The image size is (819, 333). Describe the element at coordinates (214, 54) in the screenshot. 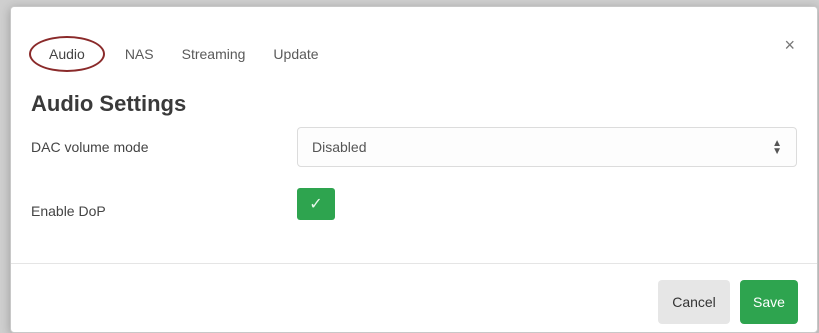

I see `tab-streaming: Streaming` at that location.